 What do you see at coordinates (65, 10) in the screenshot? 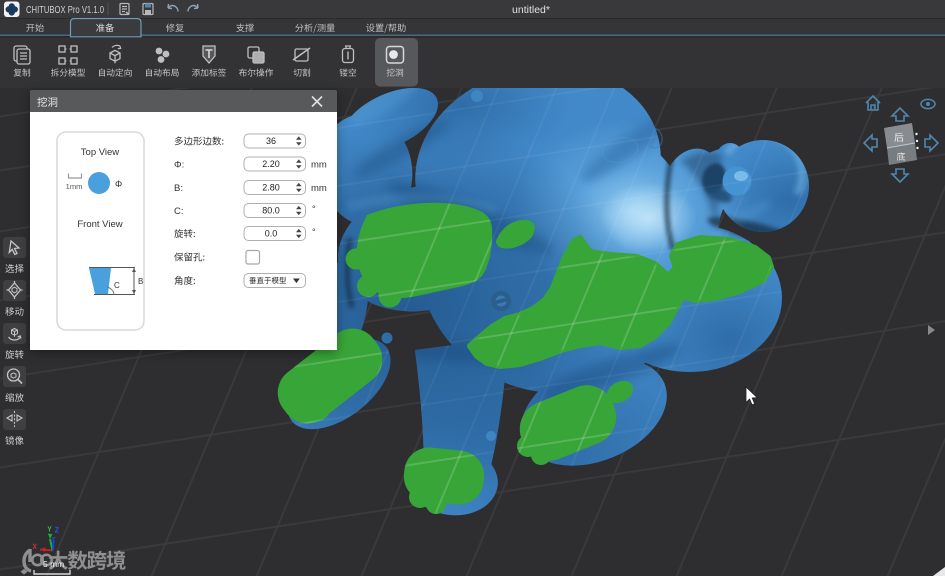
I see `svg-text: CHITUBOX Pro V1.1.0` at bounding box center [65, 10].